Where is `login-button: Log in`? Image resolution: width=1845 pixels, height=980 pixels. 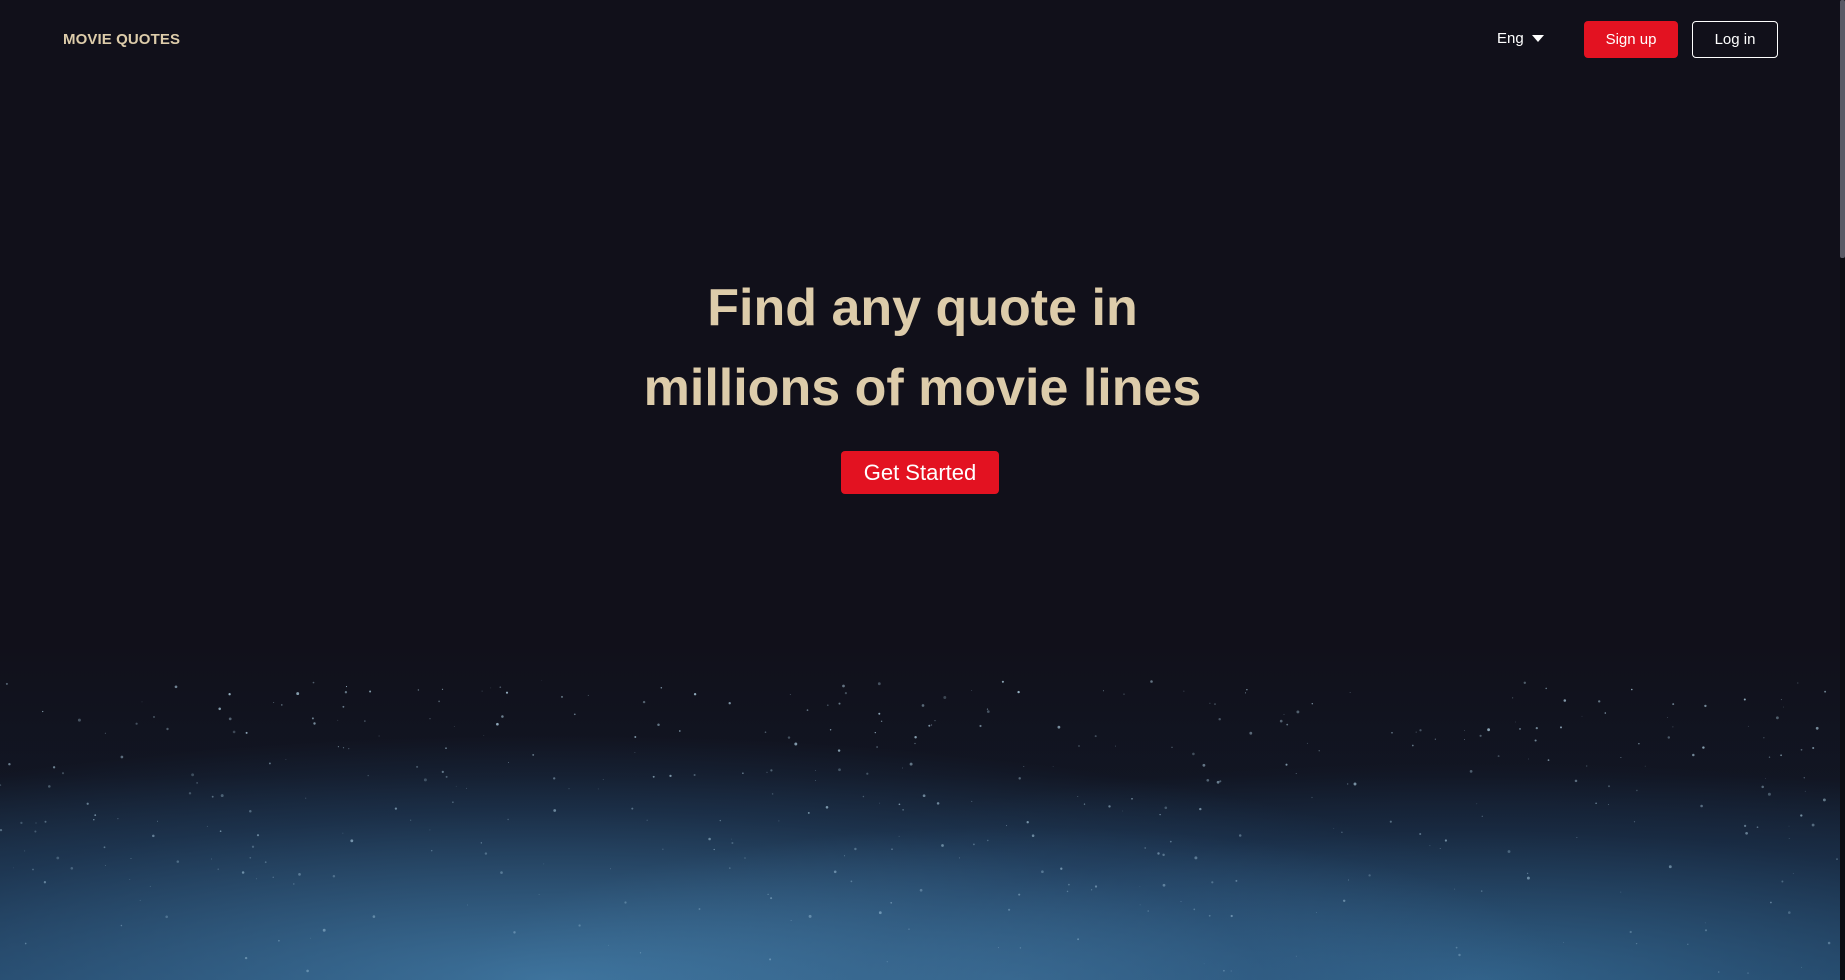
login-button: Log in is located at coordinates (1735, 39).